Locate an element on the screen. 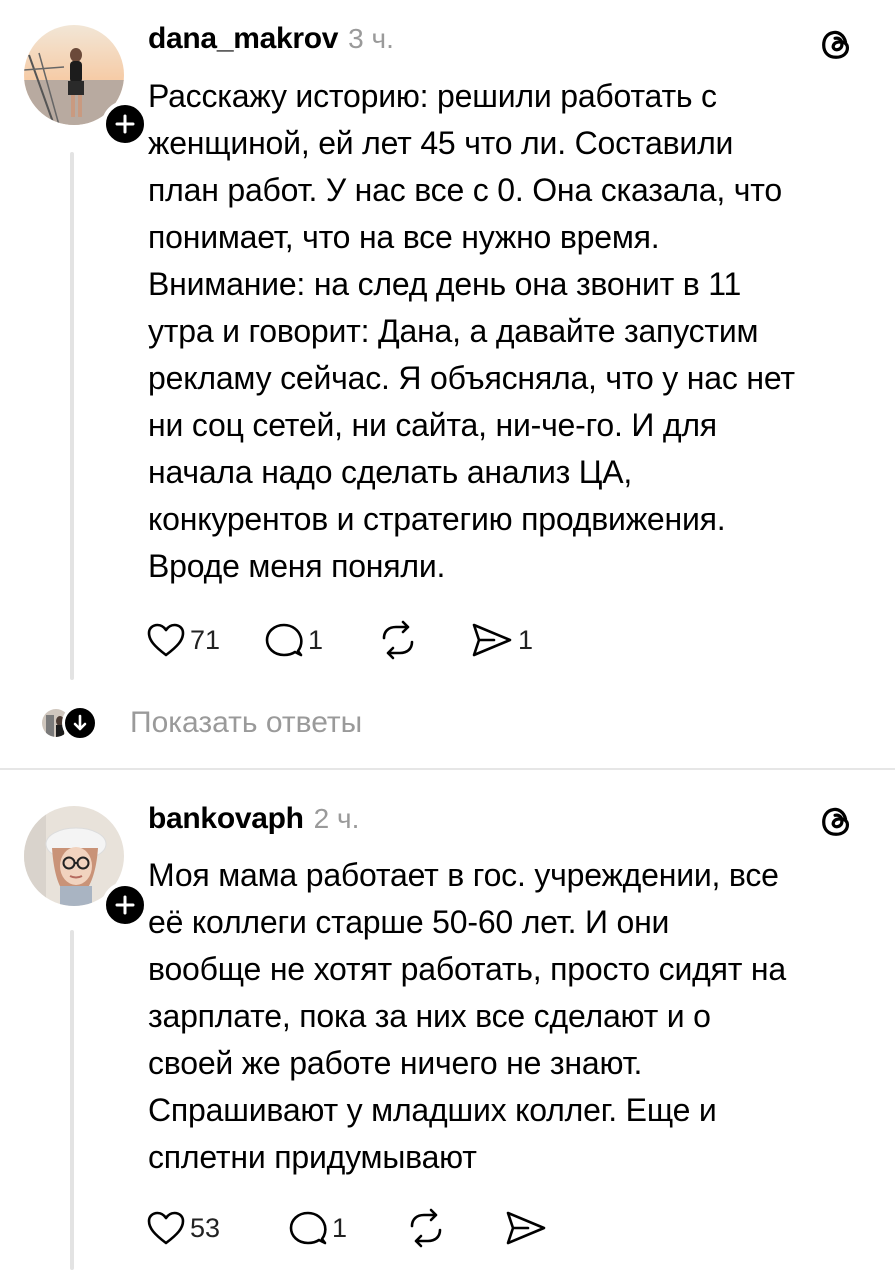 This screenshot has height=1280, width=895. post-actions: 71 1 1 is located at coordinates (348, 640).